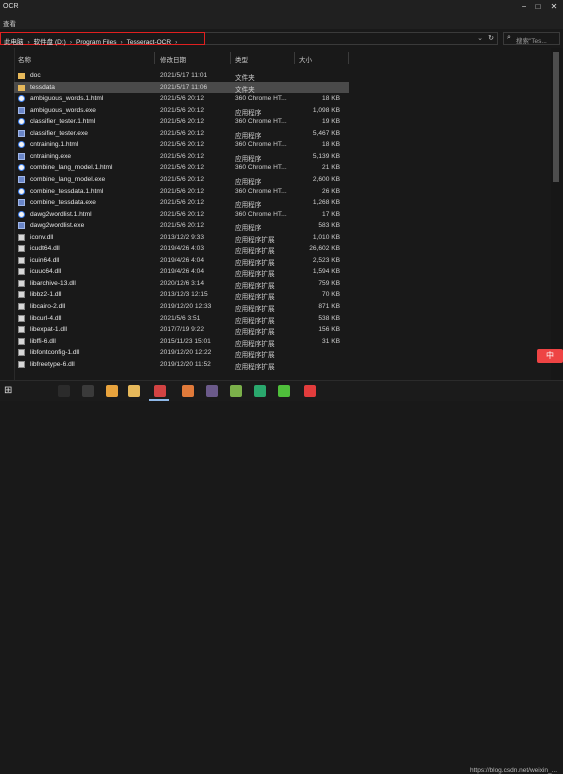  Describe the element at coordinates (67, 99) in the screenshot. I see `file-name: ambiguous_words.1.html` at that location.